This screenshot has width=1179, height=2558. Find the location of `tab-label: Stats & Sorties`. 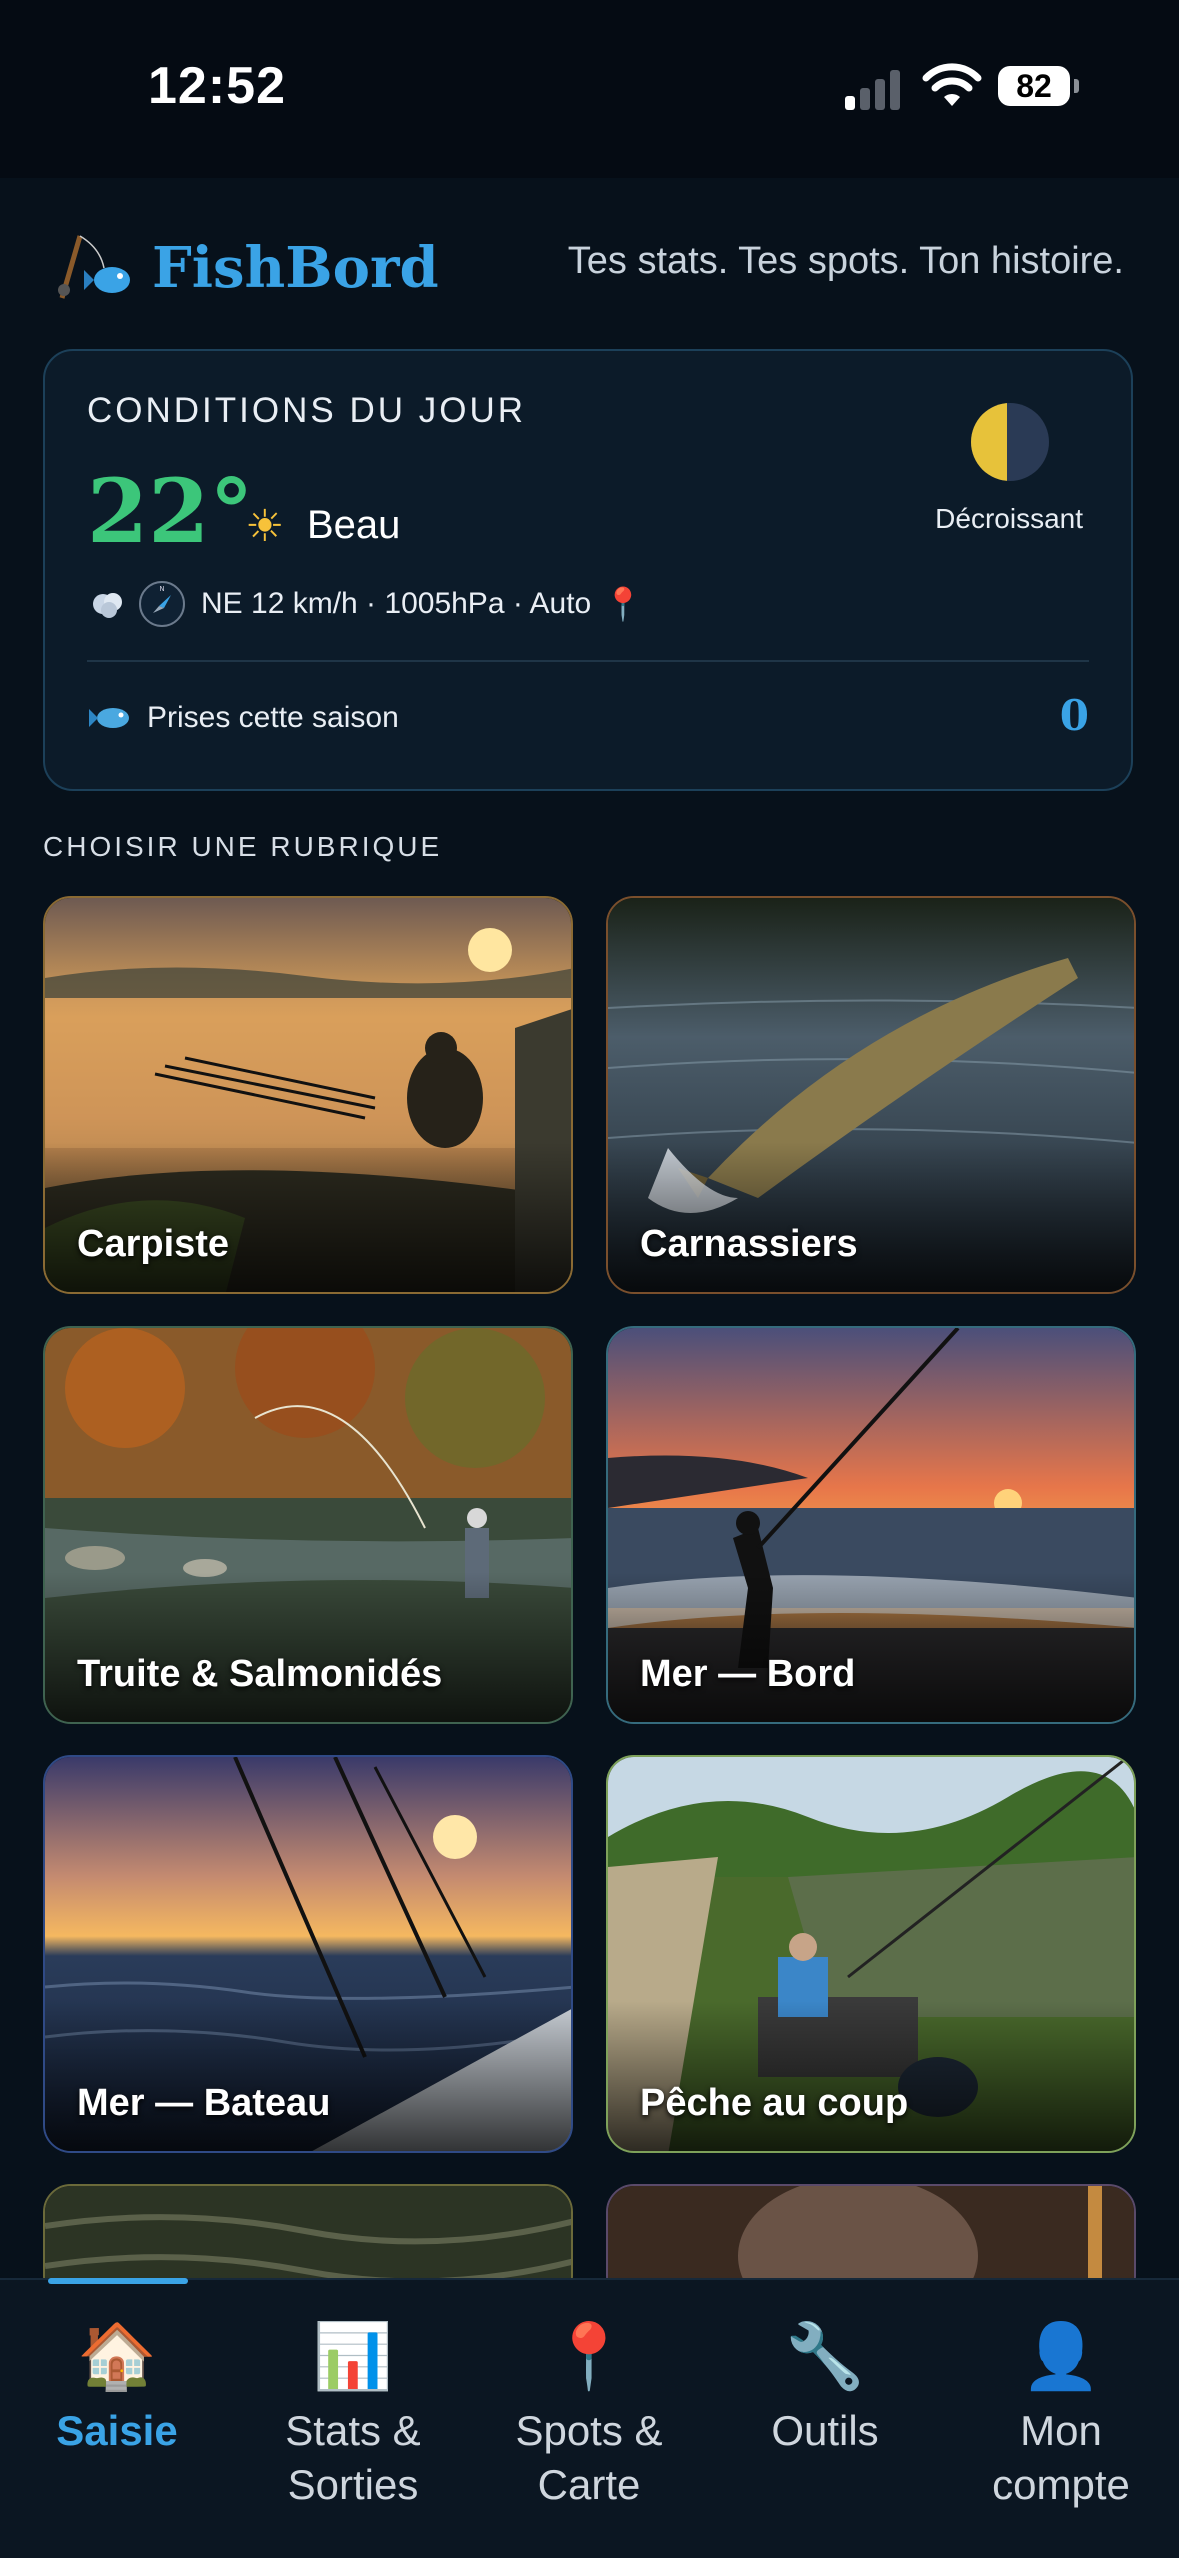

tab-label: Stats & Sorties is located at coordinates (353, 2457).